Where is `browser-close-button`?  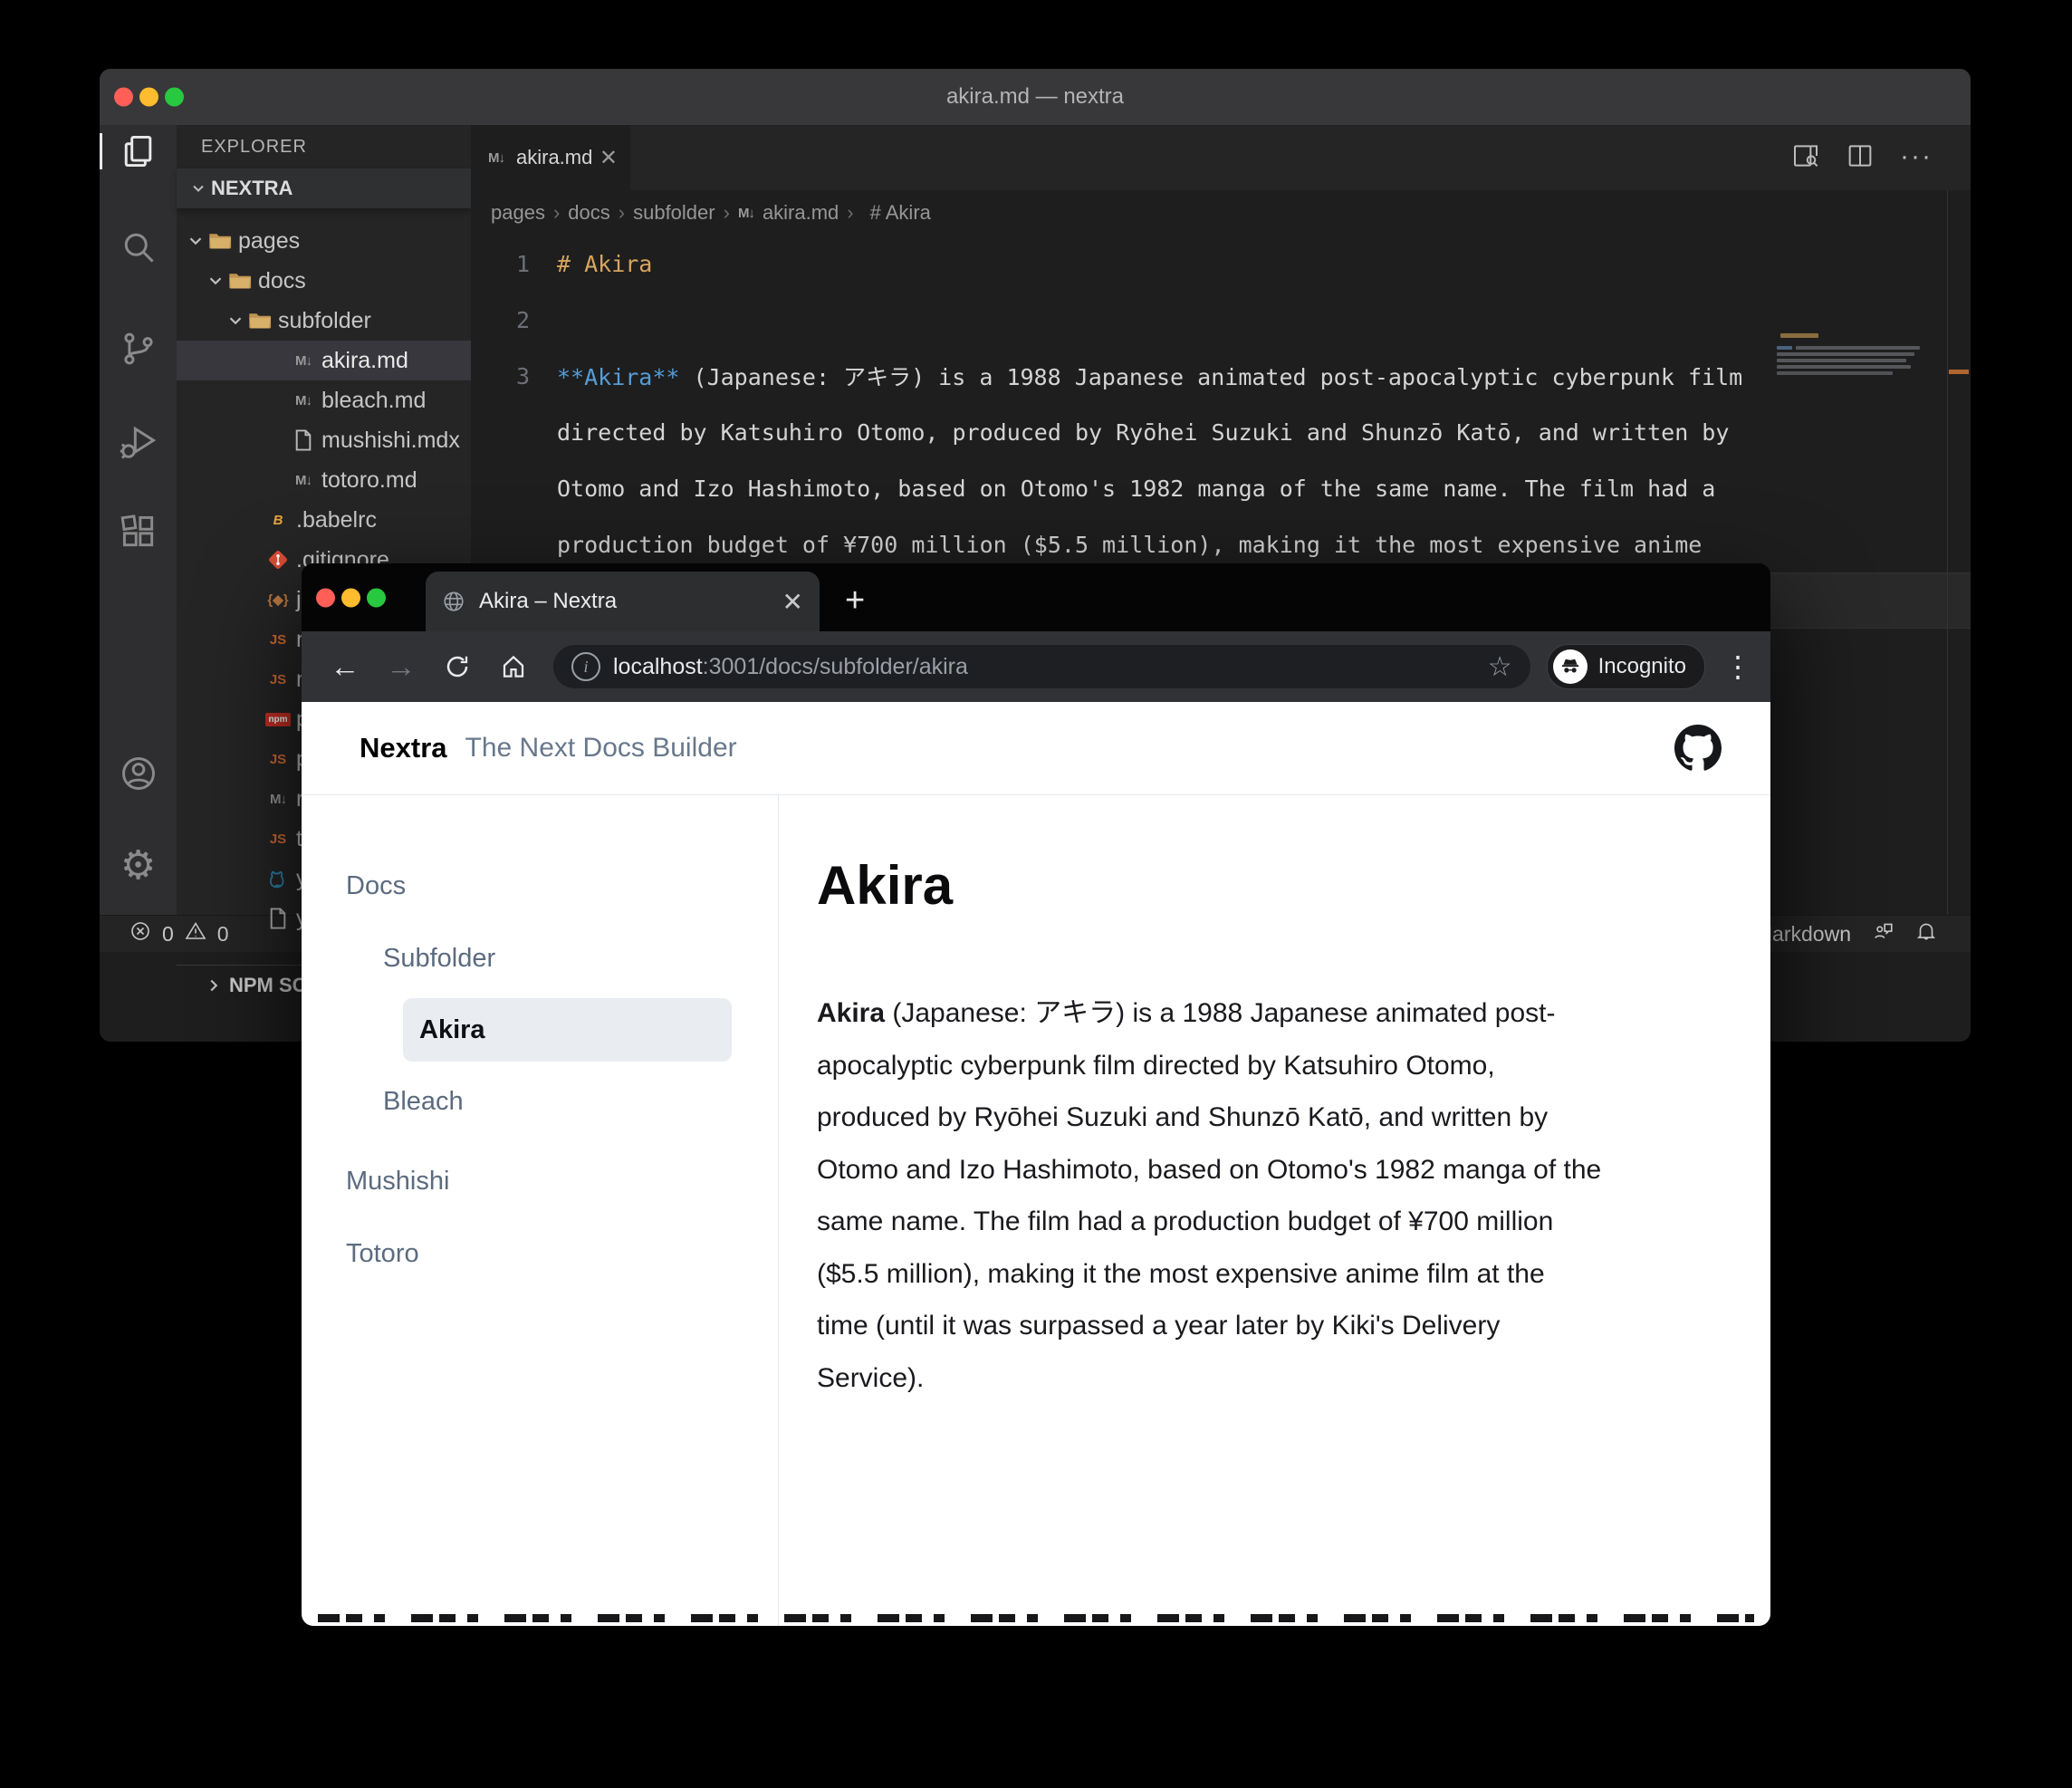
browser-close-button is located at coordinates (325, 597).